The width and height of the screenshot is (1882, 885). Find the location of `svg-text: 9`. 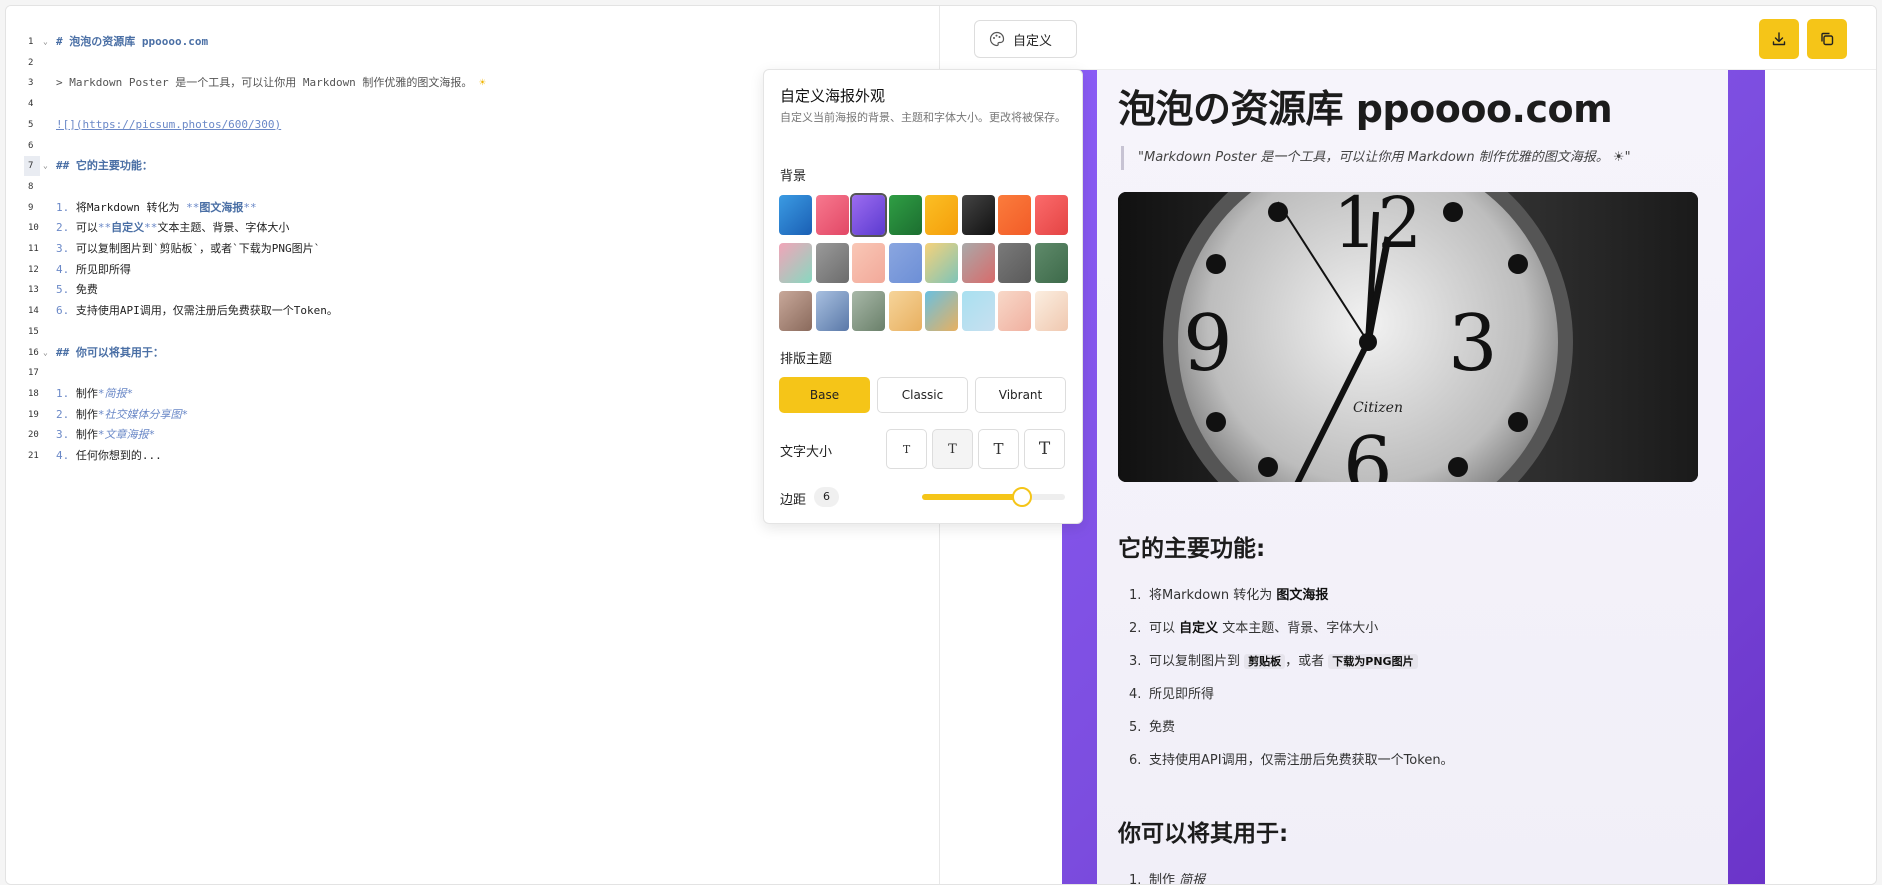

svg-text: 9 is located at coordinates (1208, 344).